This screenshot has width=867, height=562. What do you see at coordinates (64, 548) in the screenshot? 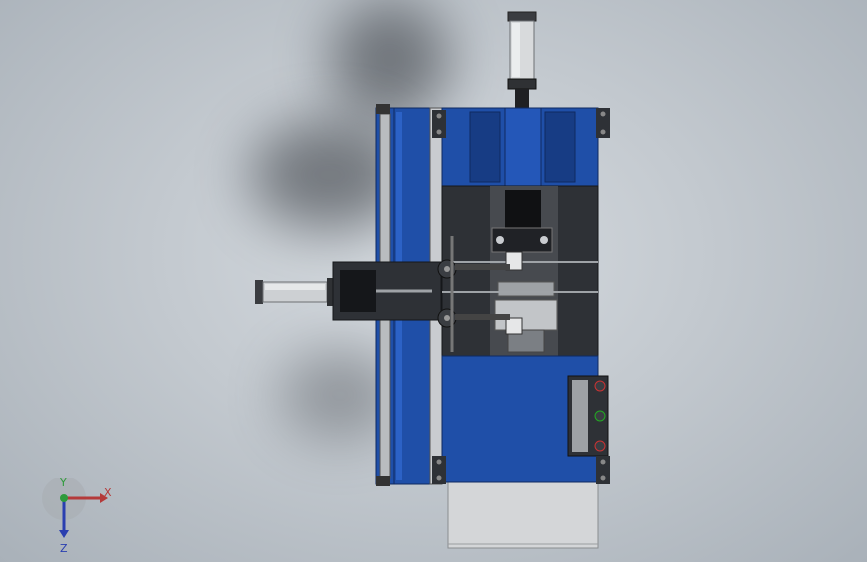
I see `z-axis-label: Z` at bounding box center [64, 548].